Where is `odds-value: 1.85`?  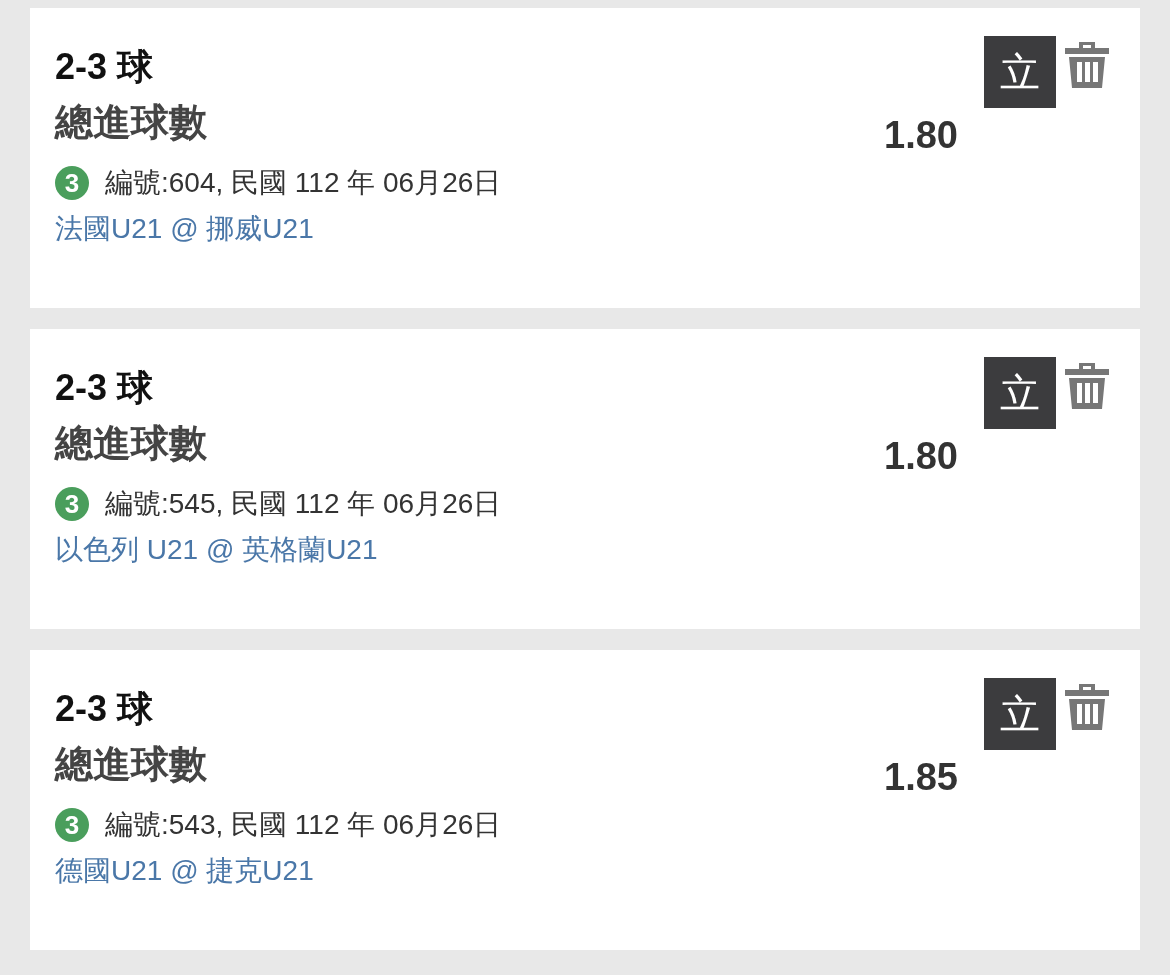
odds-value: 1.85 is located at coordinates (921, 777).